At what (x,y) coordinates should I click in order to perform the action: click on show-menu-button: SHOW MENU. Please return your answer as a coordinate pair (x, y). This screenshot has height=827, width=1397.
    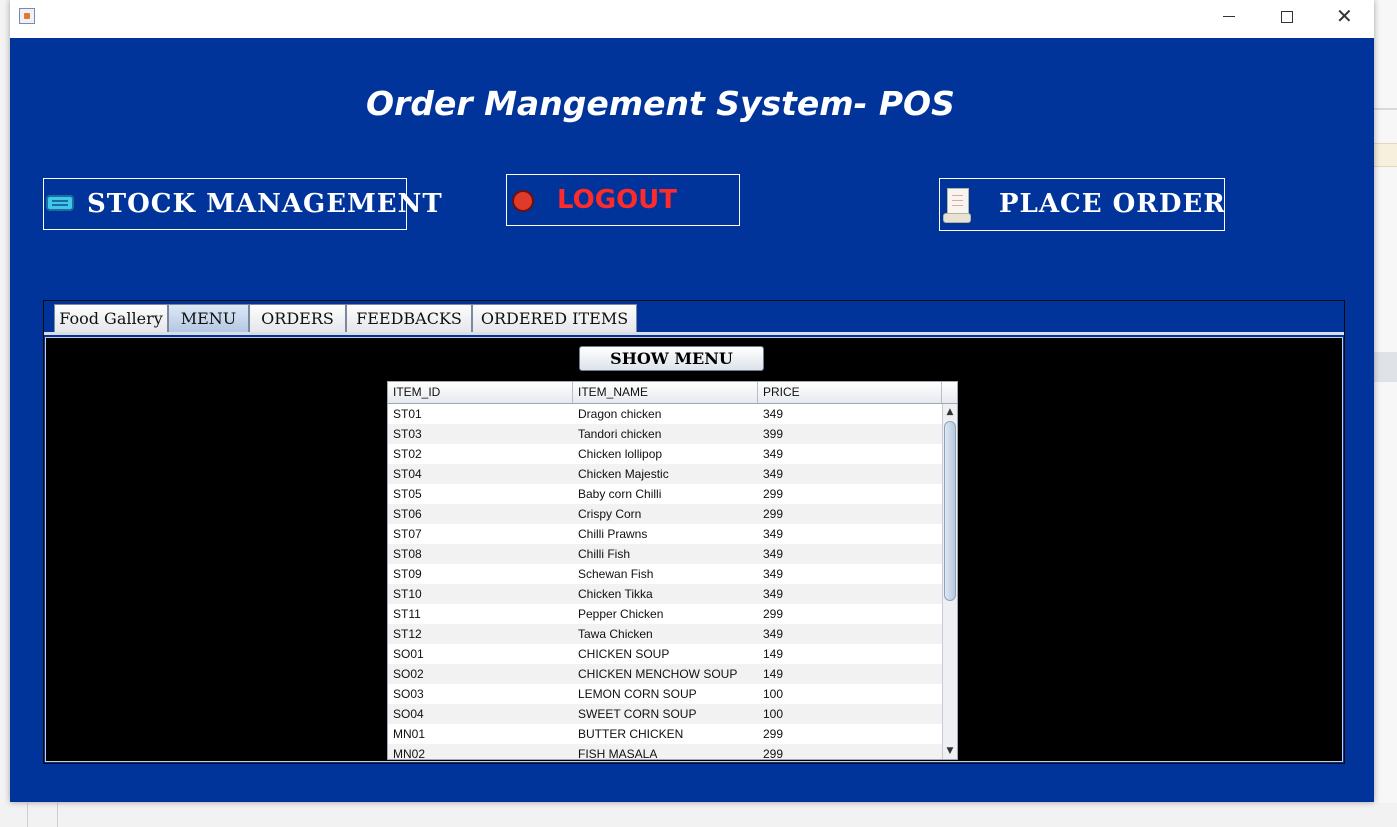
    Looking at the image, I should click on (671, 358).